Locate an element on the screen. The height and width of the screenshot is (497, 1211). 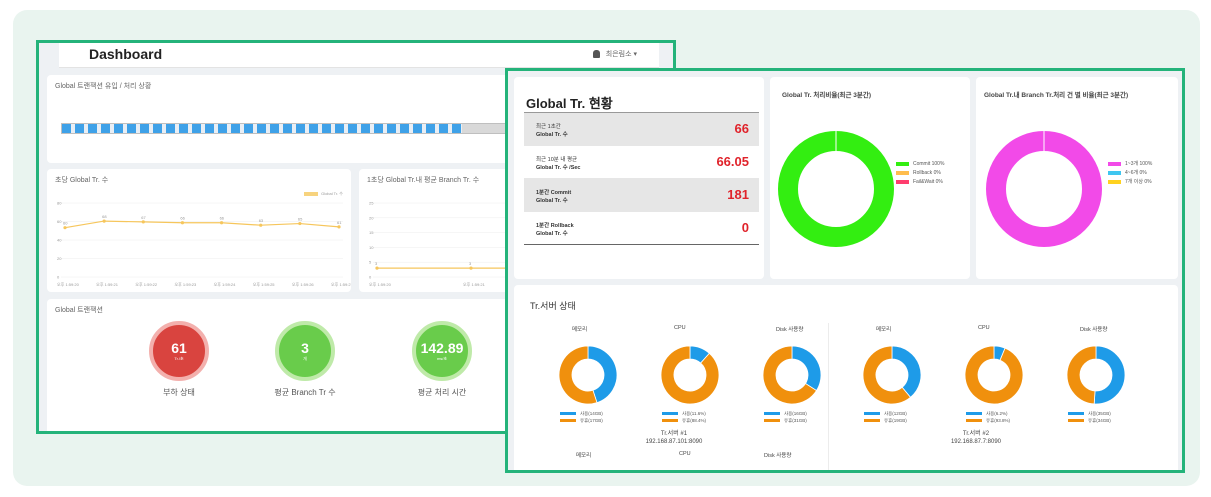
summary-row-value: 0 is located at coordinates (745, 227).